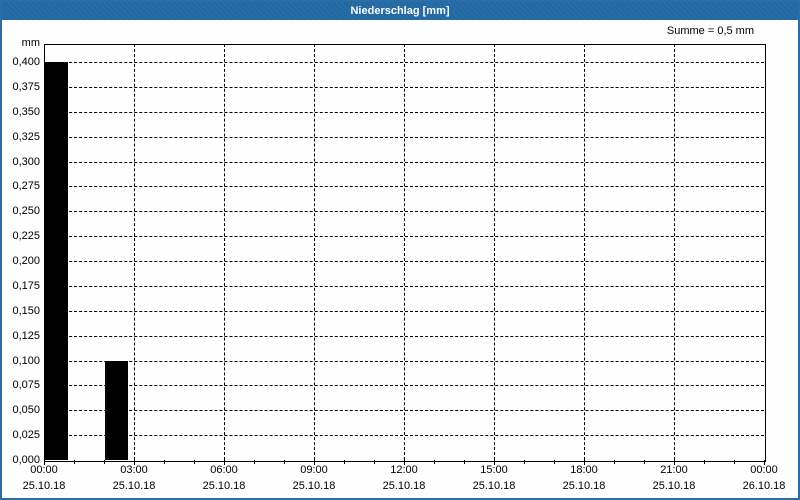 This screenshot has height=500, width=800. I want to click on y-tick-label: 0,300, so click(26, 161).